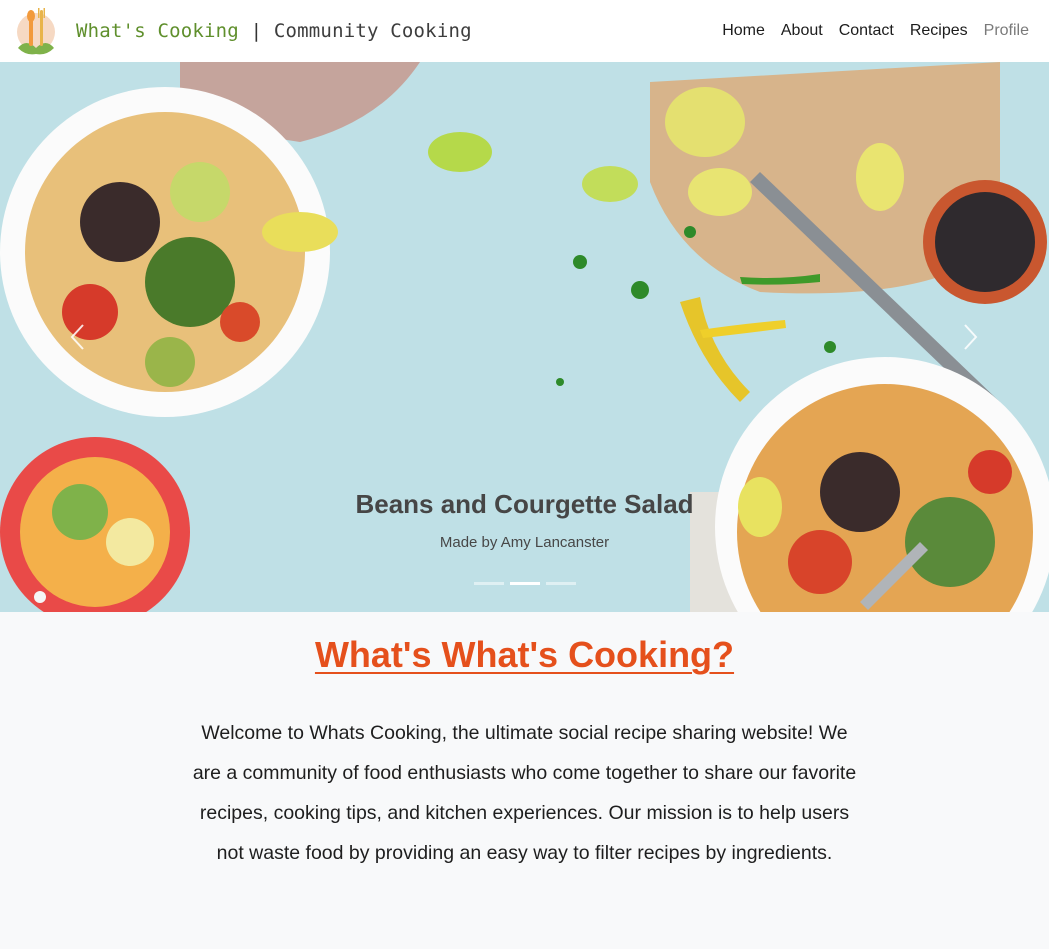 The height and width of the screenshot is (949, 1049). Describe the element at coordinates (157, 31) in the screenshot. I see `brand-name: What's Cooking` at that location.